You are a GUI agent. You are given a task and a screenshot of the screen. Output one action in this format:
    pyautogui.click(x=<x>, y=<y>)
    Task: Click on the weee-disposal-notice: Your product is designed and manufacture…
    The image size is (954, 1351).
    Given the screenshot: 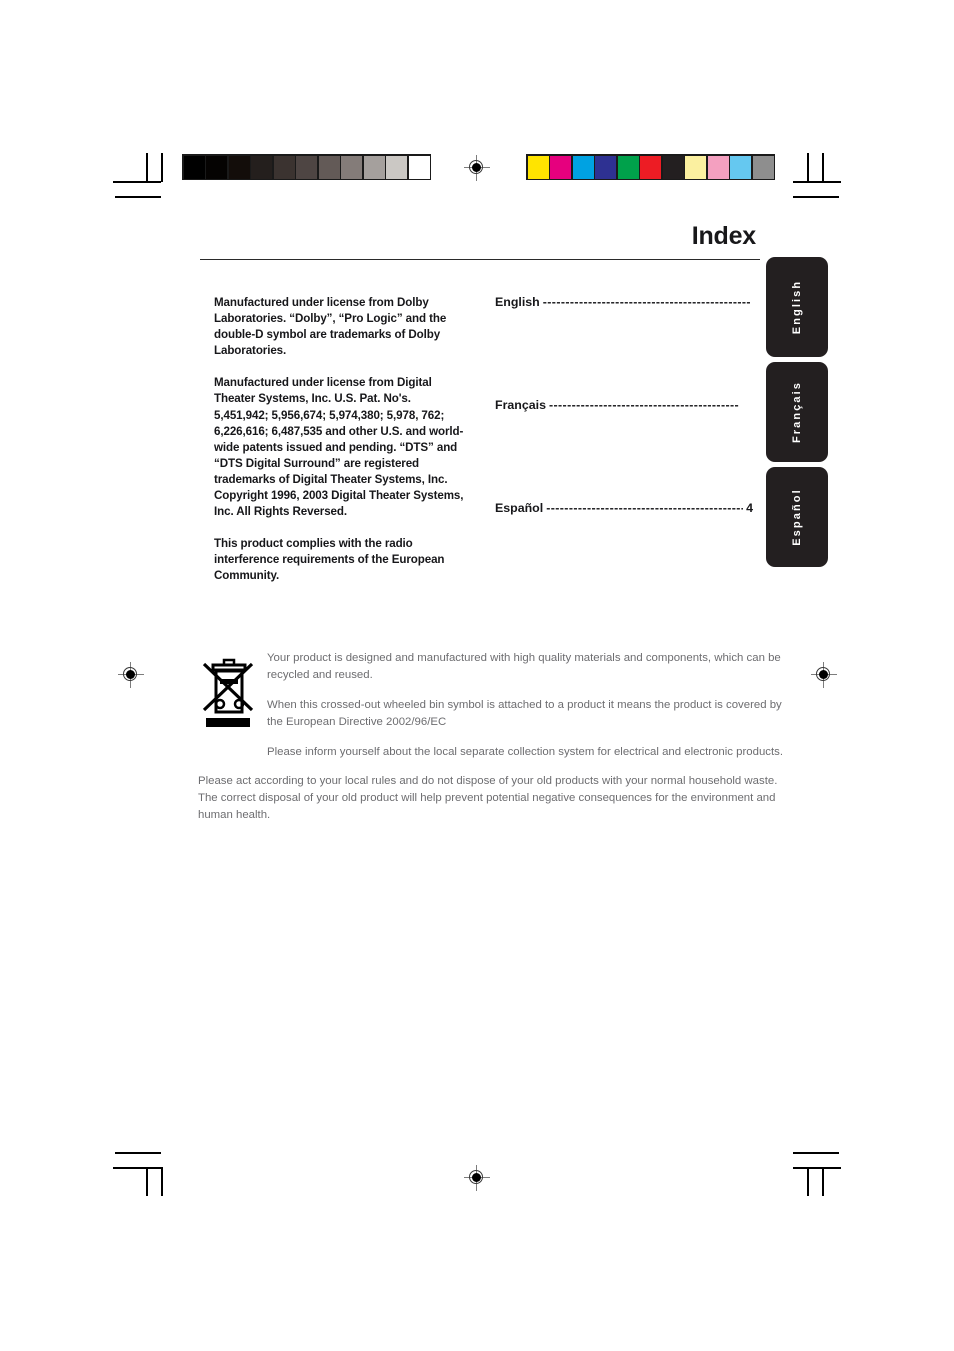 What is the action you would take?
    pyautogui.click(x=498, y=737)
    